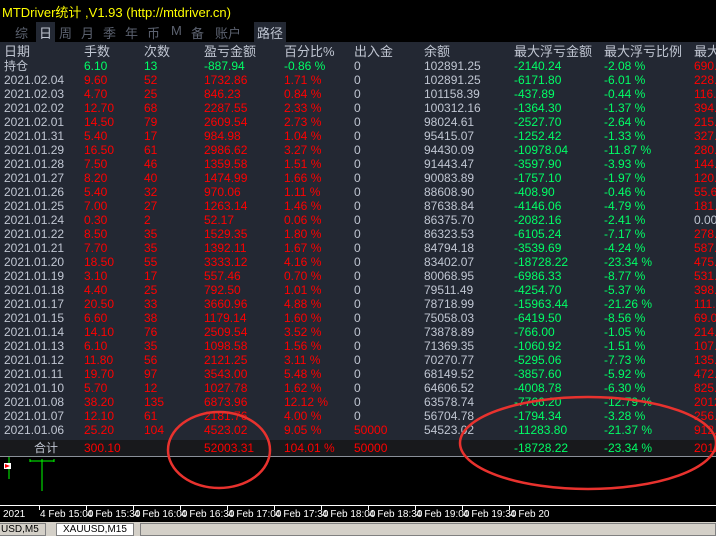  What do you see at coordinates (96, 164) in the screenshot?
I see `cell-lots: 7.50` at bounding box center [96, 164].